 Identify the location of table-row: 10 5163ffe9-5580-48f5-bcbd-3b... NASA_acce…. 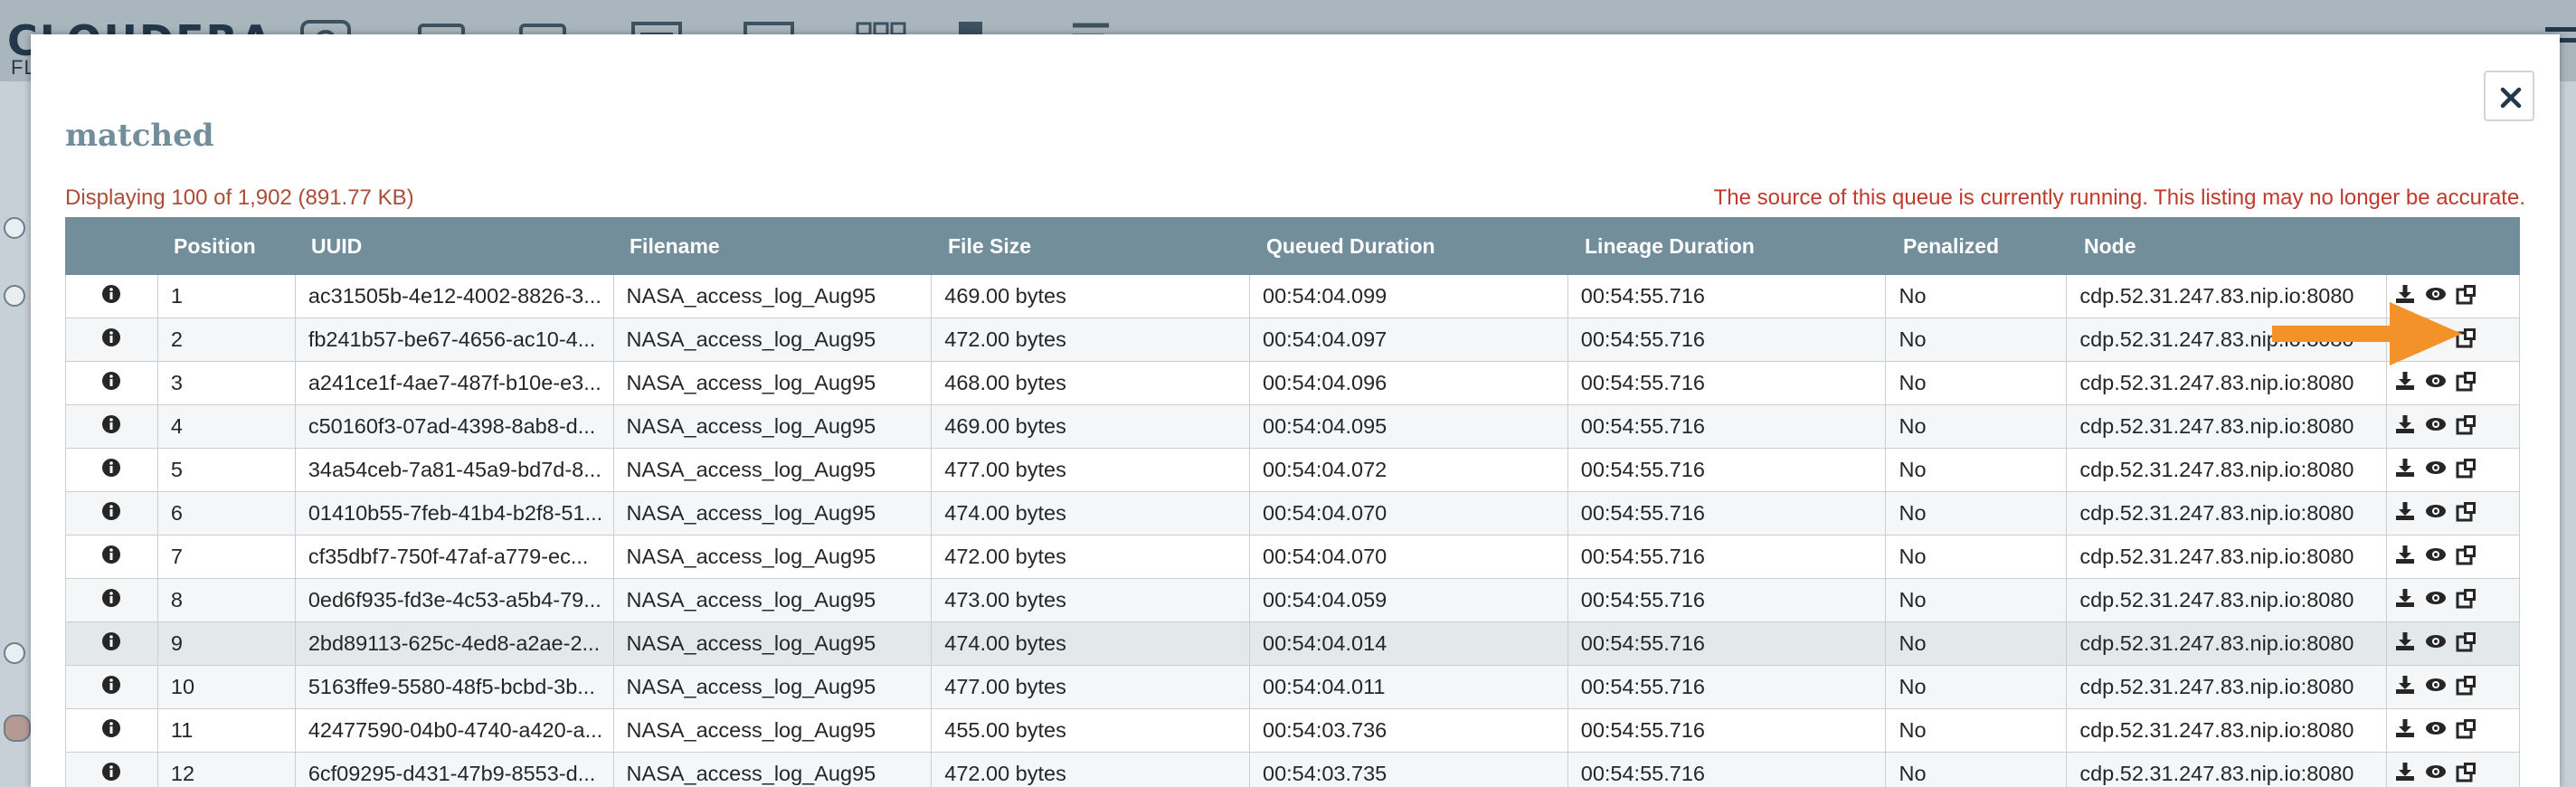
(1293, 687).